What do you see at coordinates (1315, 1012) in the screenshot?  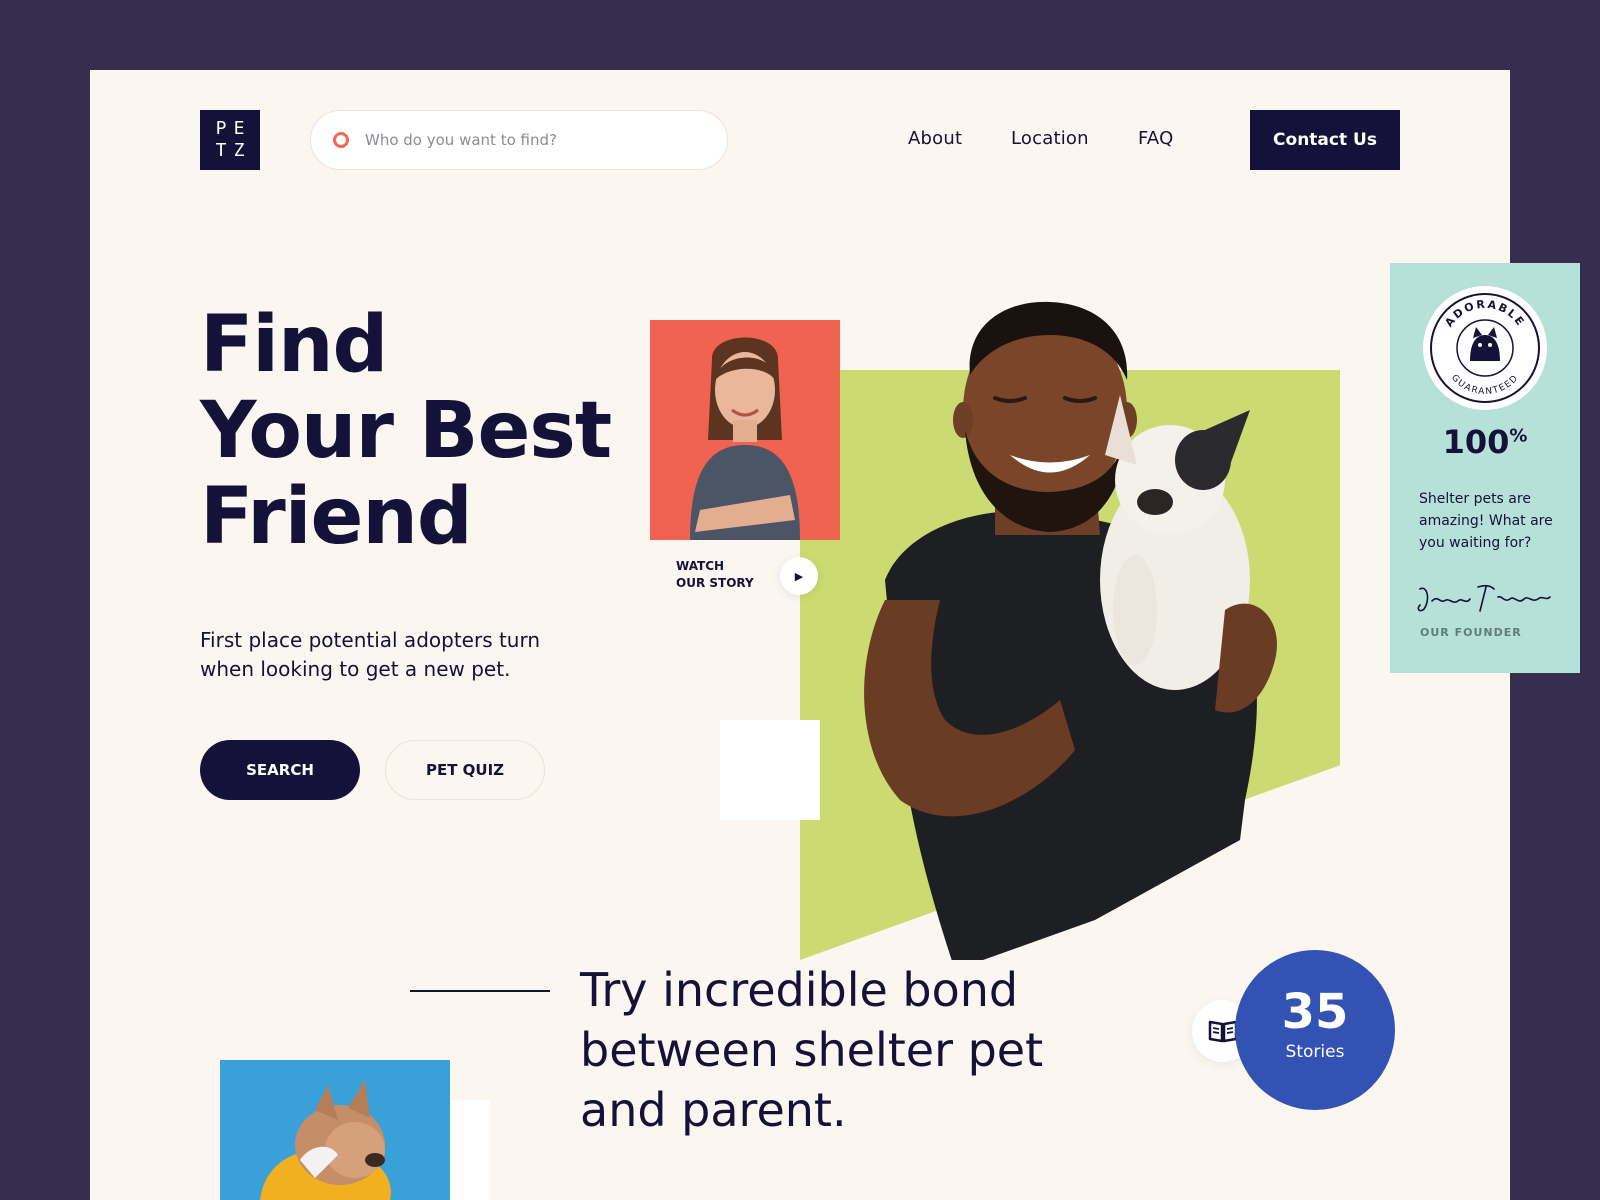 I see `stories-count: 35` at bounding box center [1315, 1012].